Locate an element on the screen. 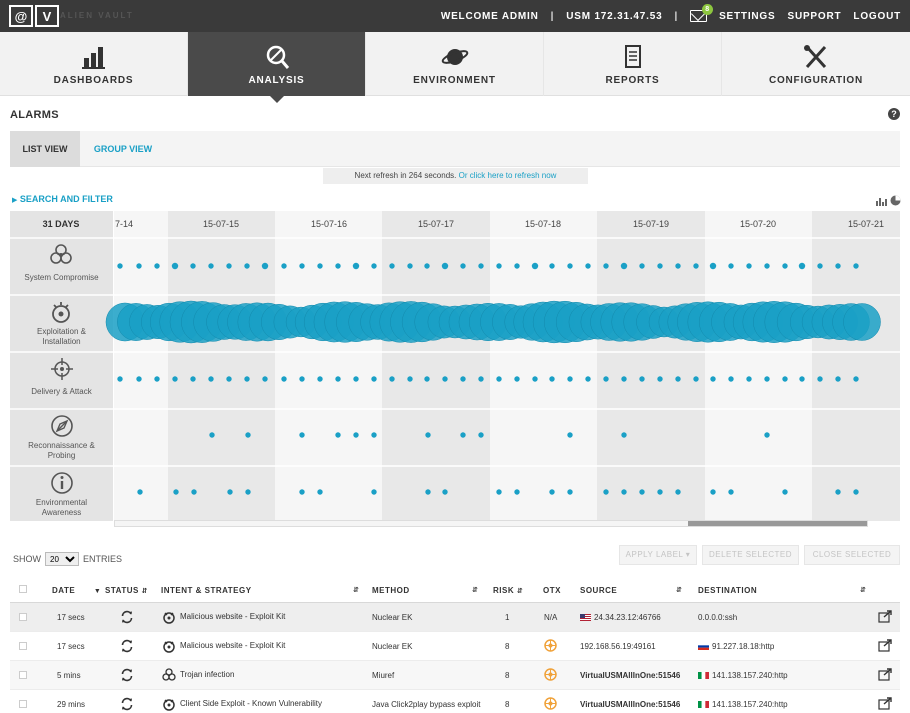  header-intent: INTENT & STRATEGY is located at coordinates (206, 590).